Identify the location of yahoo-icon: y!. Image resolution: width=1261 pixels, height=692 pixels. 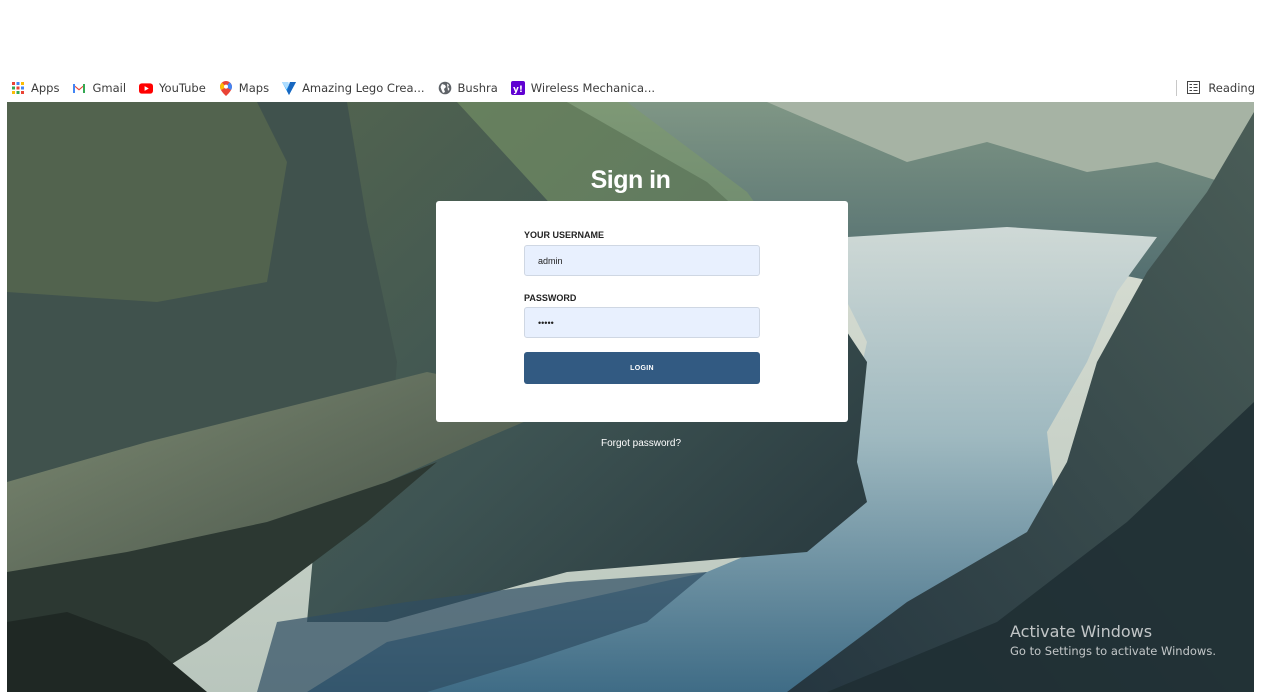
(517, 88).